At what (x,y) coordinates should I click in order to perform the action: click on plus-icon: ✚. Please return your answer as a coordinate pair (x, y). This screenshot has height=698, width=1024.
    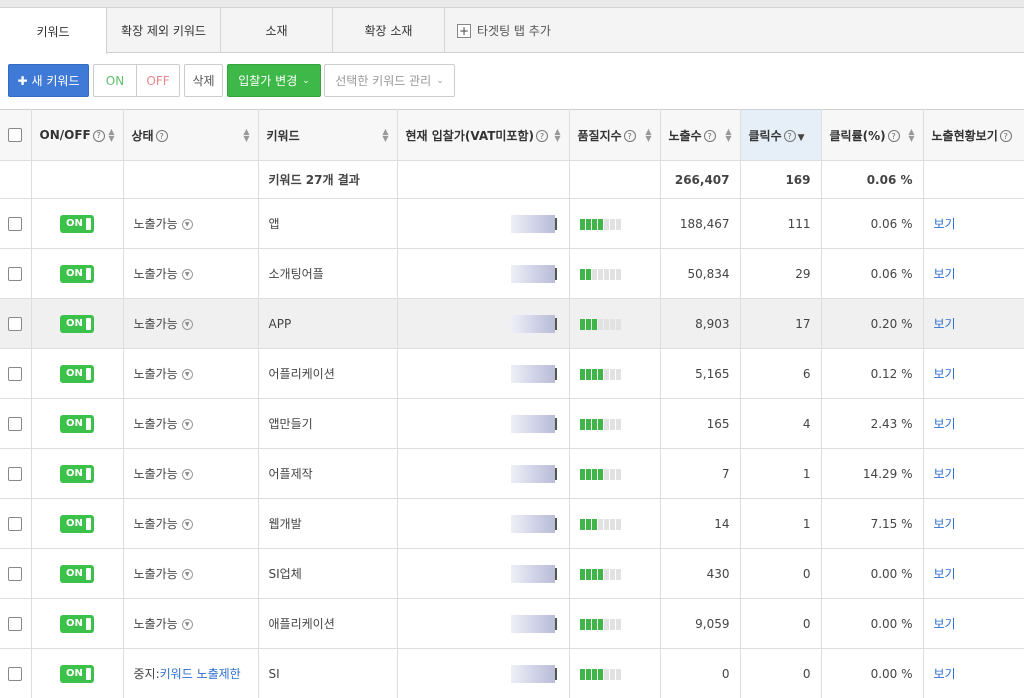
    Looking at the image, I should click on (22, 80).